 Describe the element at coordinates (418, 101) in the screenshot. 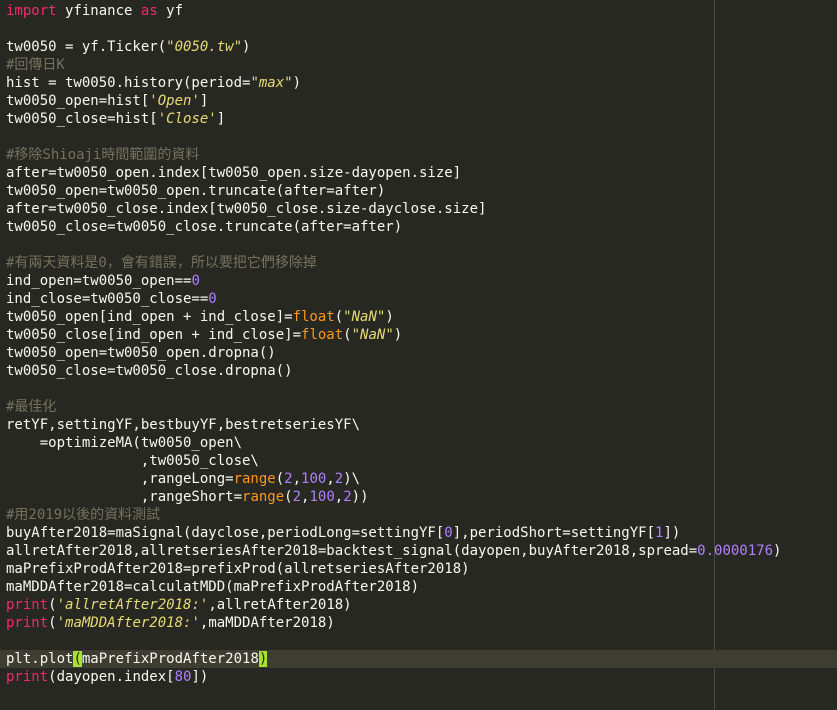

I see `code-line: tw0050_open=hist['Open']` at that location.